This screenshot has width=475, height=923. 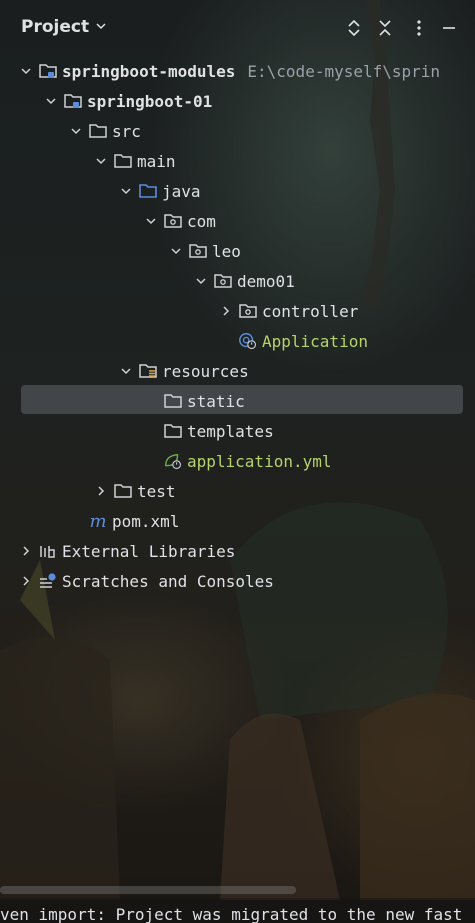 What do you see at coordinates (149, 71) in the screenshot?
I see `tree-label: springboot-modules` at bounding box center [149, 71].